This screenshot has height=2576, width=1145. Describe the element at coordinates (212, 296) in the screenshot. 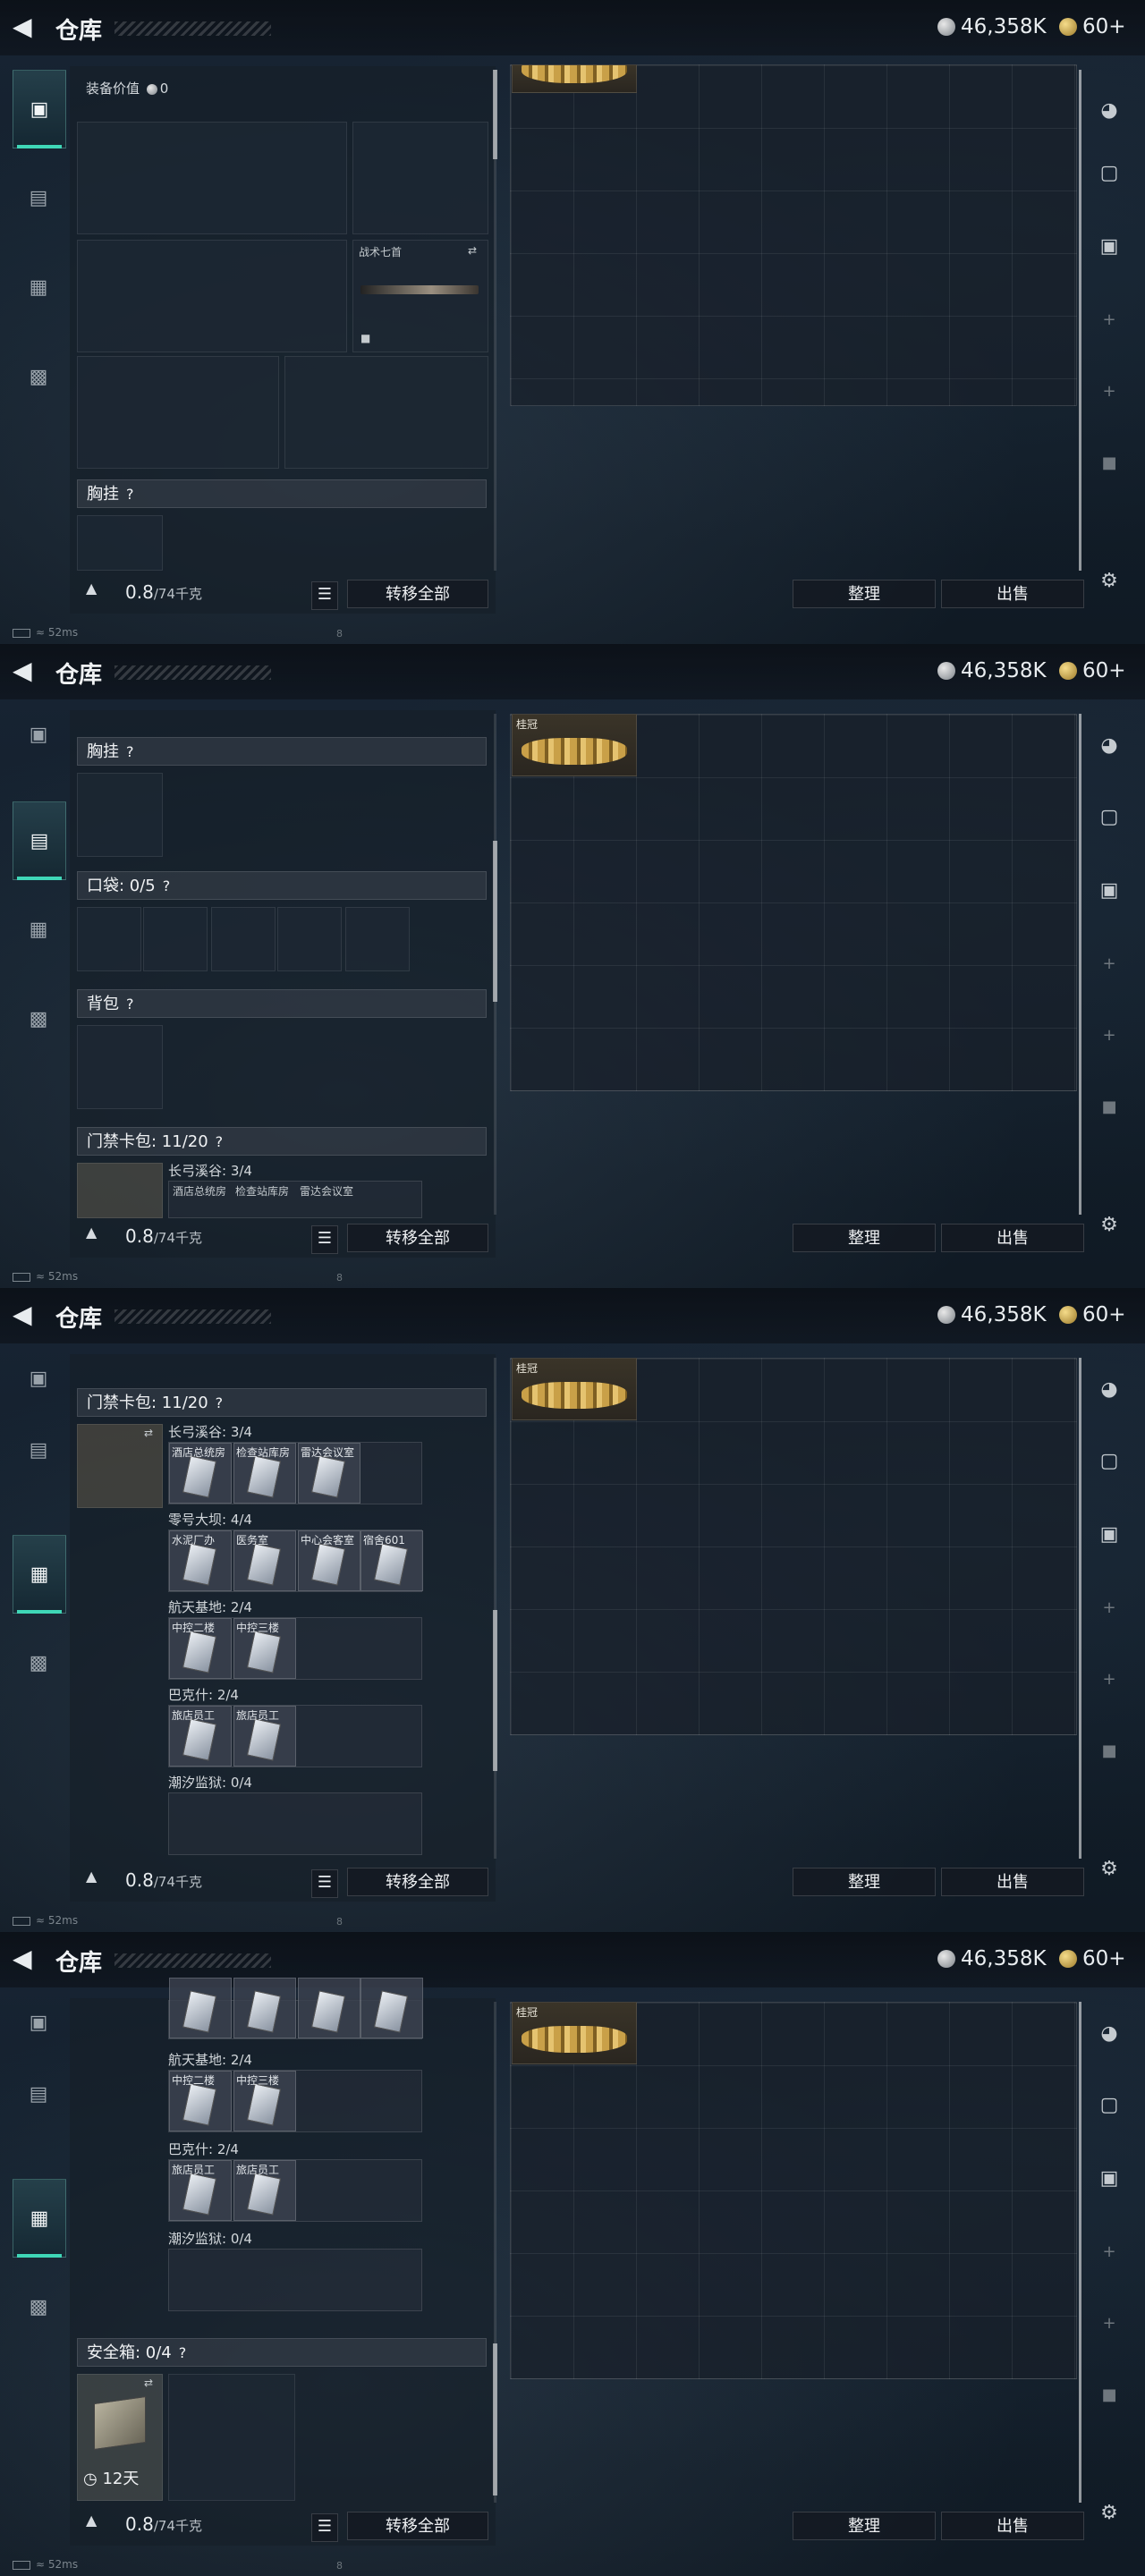

I see `secondary-weapon-slot` at that location.